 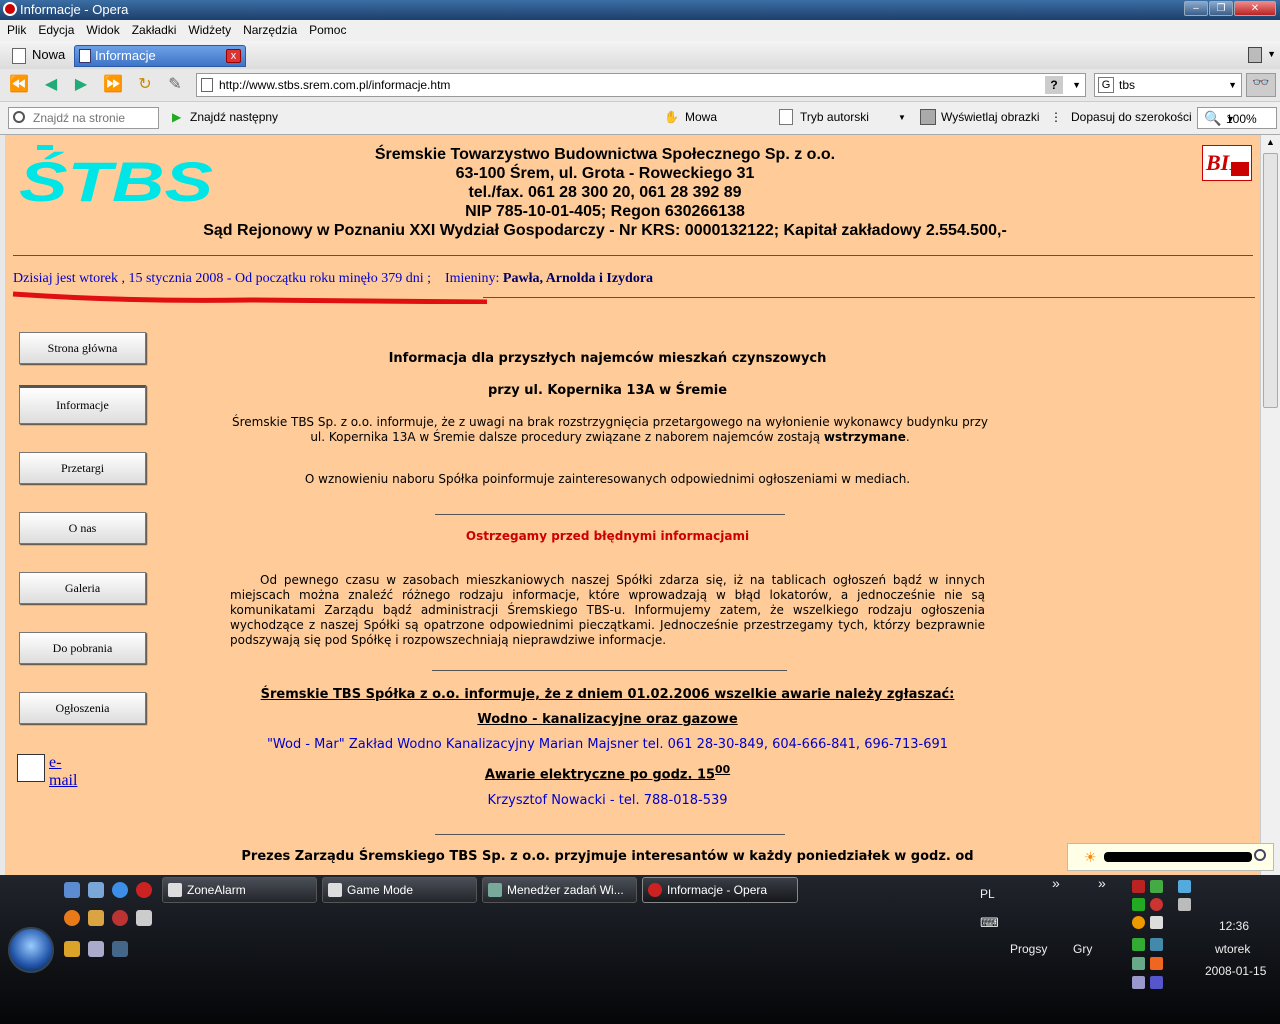 What do you see at coordinates (55, 28) in the screenshot?
I see `menu-item: Edycja` at bounding box center [55, 28].